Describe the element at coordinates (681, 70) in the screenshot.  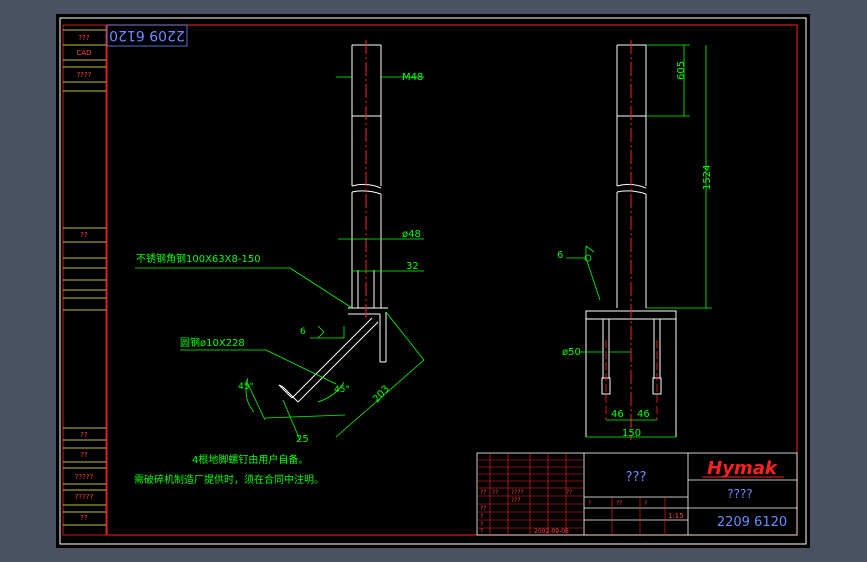
I see `dim-605: 605` at that location.